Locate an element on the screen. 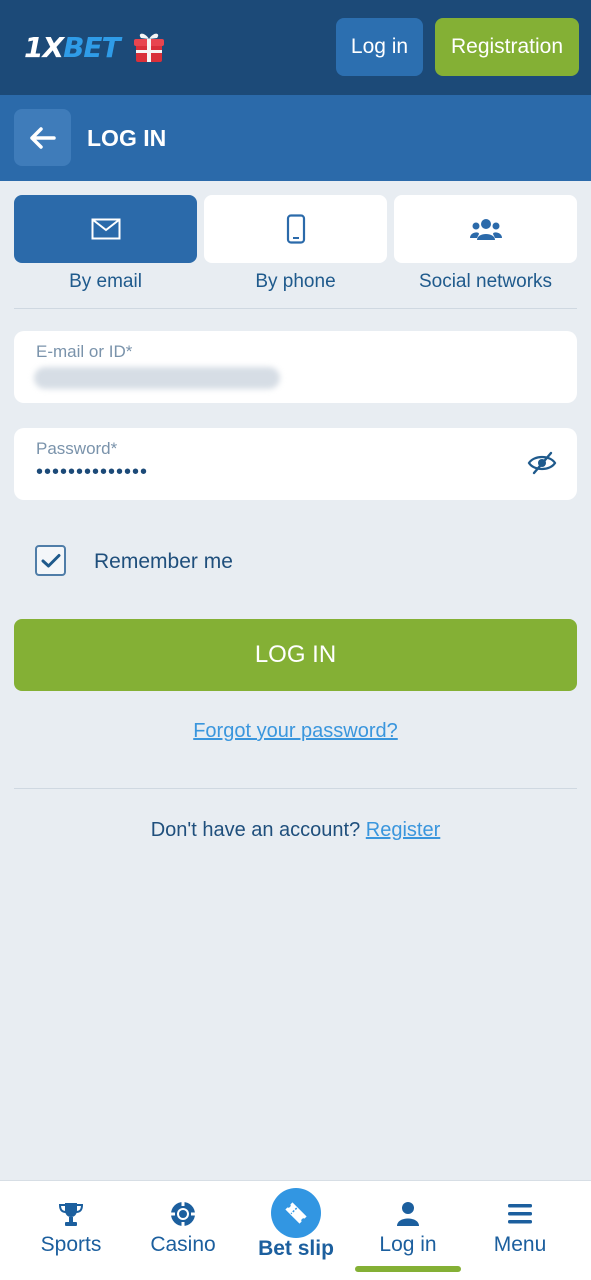 Image resolution: width=591 pixels, height=1280 pixels. nav-sports: Sports is located at coordinates (71, 1230).